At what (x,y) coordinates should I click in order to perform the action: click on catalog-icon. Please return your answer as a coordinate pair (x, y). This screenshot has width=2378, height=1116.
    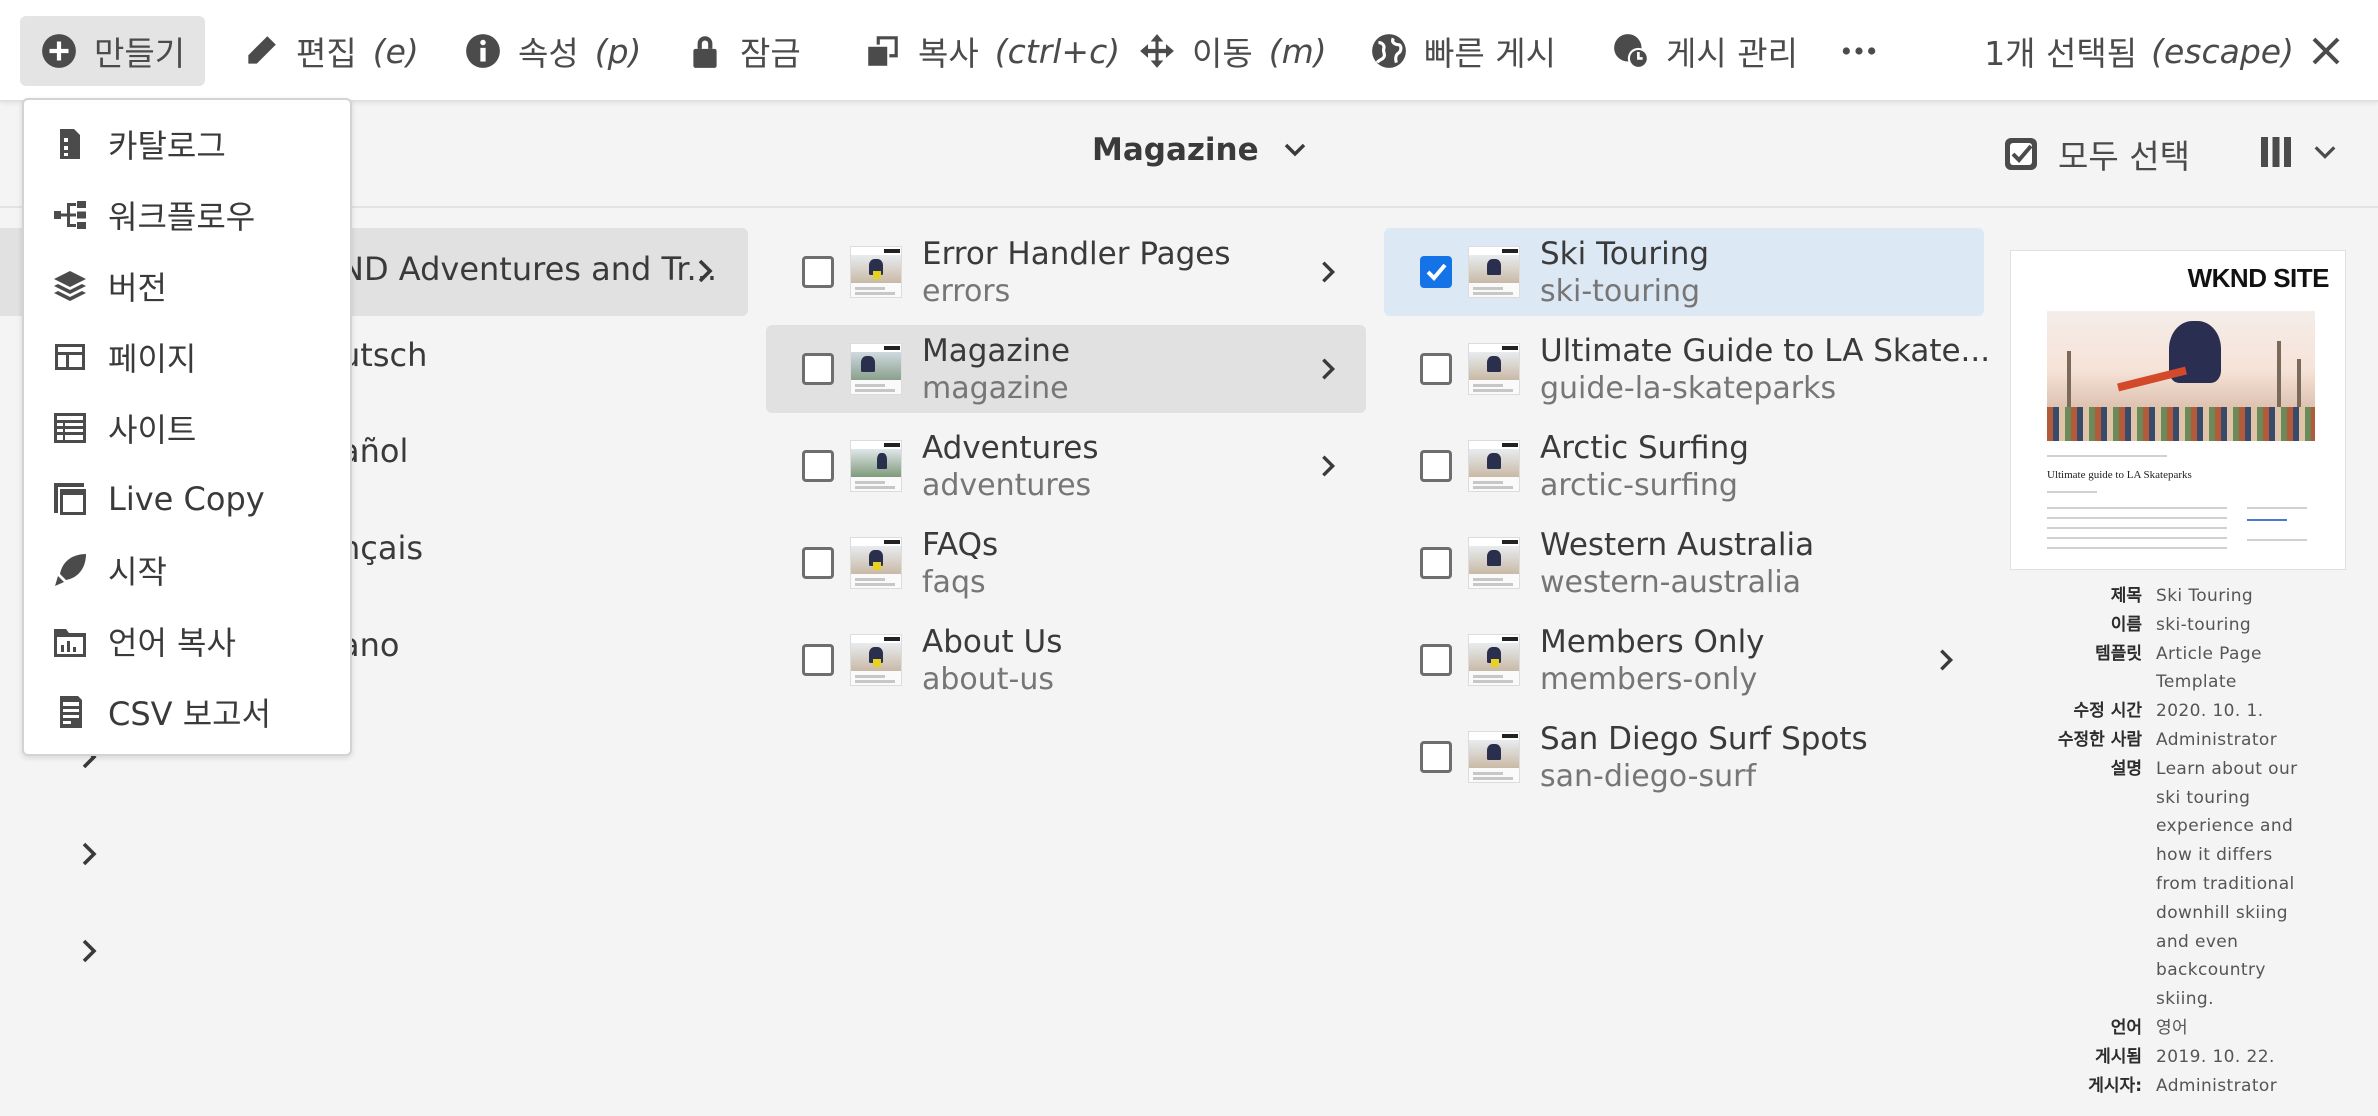
    Looking at the image, I should click on (70, 143).